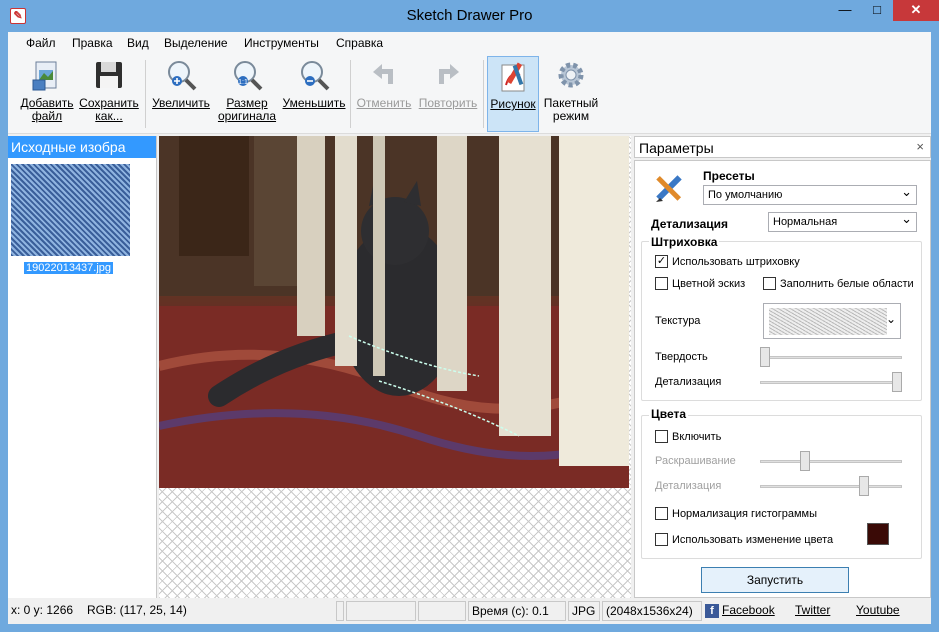 This screenshot has width=939, height=632. Describe the element at coordinates (247, 116) in the screenshot. I see `original-size-label-2: оригинала` at that location.